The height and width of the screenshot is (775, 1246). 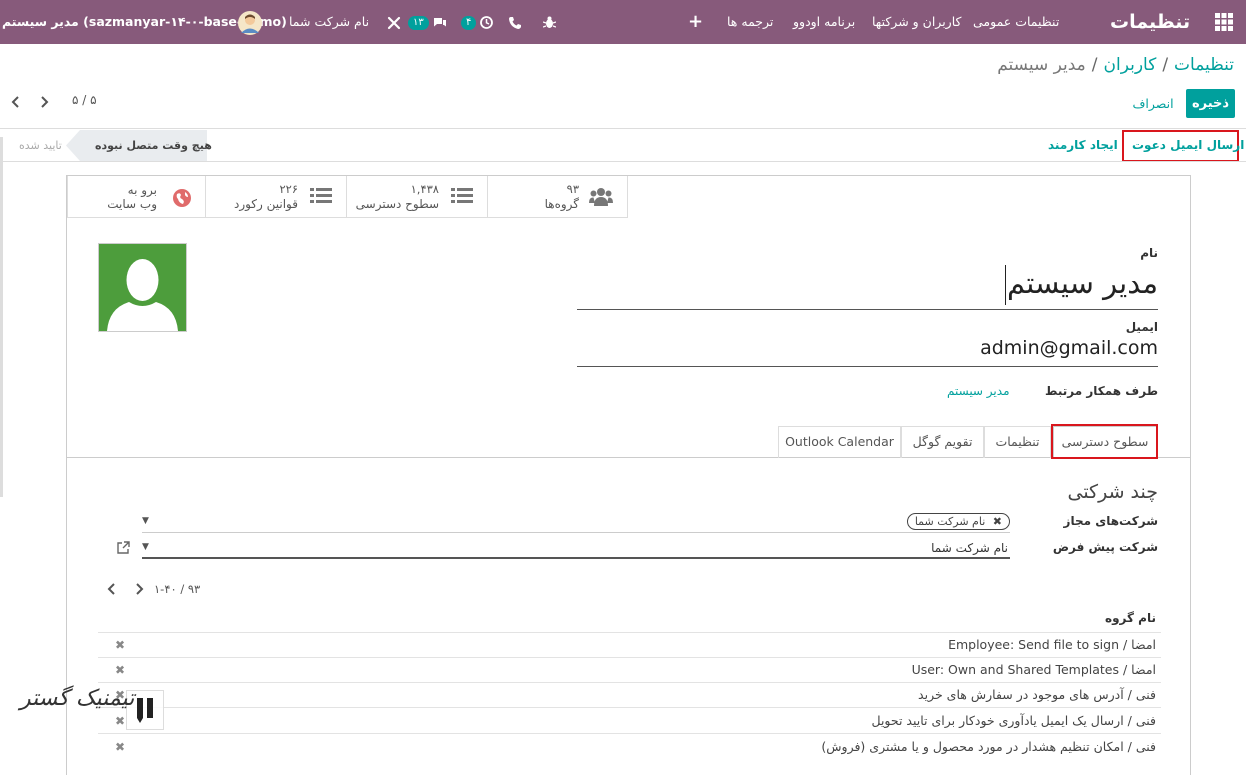 I want to click on activity-count-badge: ۴, so click(x=469, y=22).